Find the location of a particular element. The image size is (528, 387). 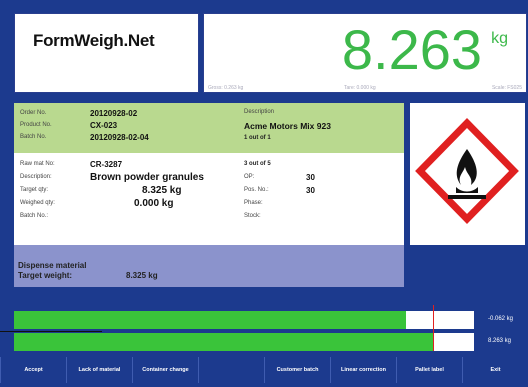

accept-button: Accept is located at coordinates (33, 370).